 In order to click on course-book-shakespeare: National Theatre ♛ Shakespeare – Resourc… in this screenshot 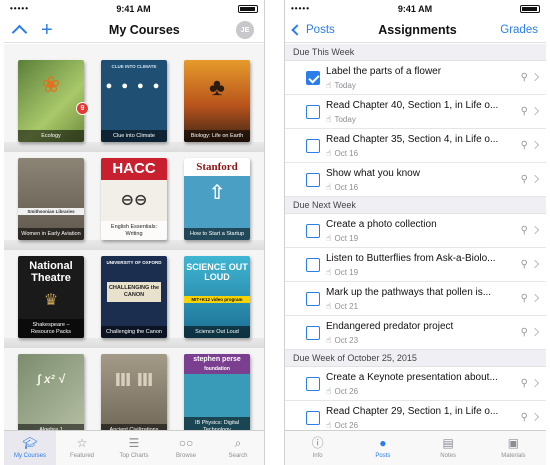, I will do `click(51, 297)`.